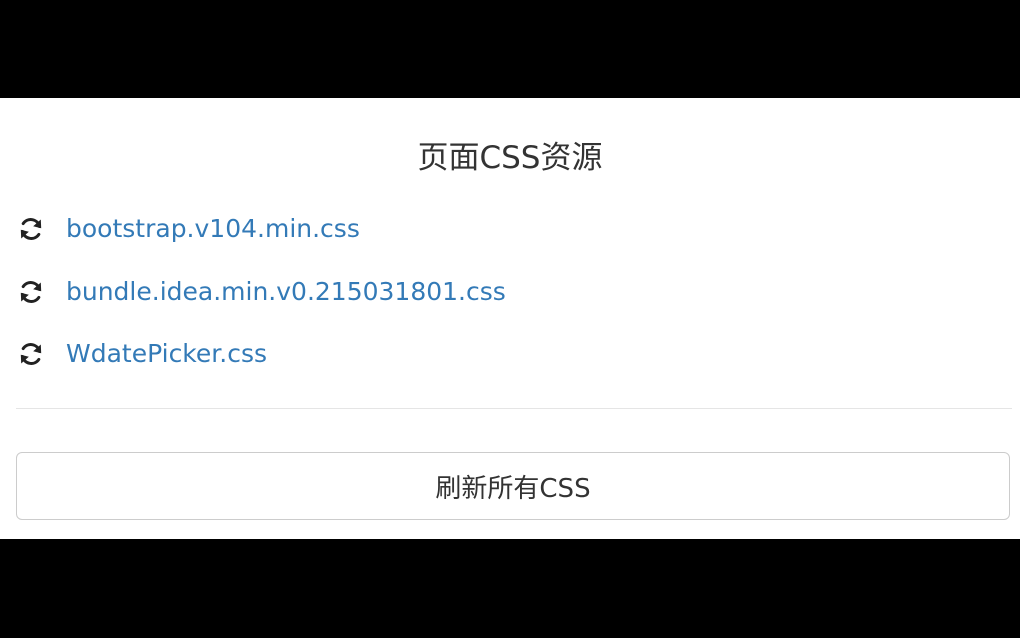 The image size is (1020, 638). What do you see at coordinates (286, 292) in the screenshot?
I see `resource-link-bundle-idea: bundle.idea.min.v0.215031801.css` at bounding box center [286, 292].